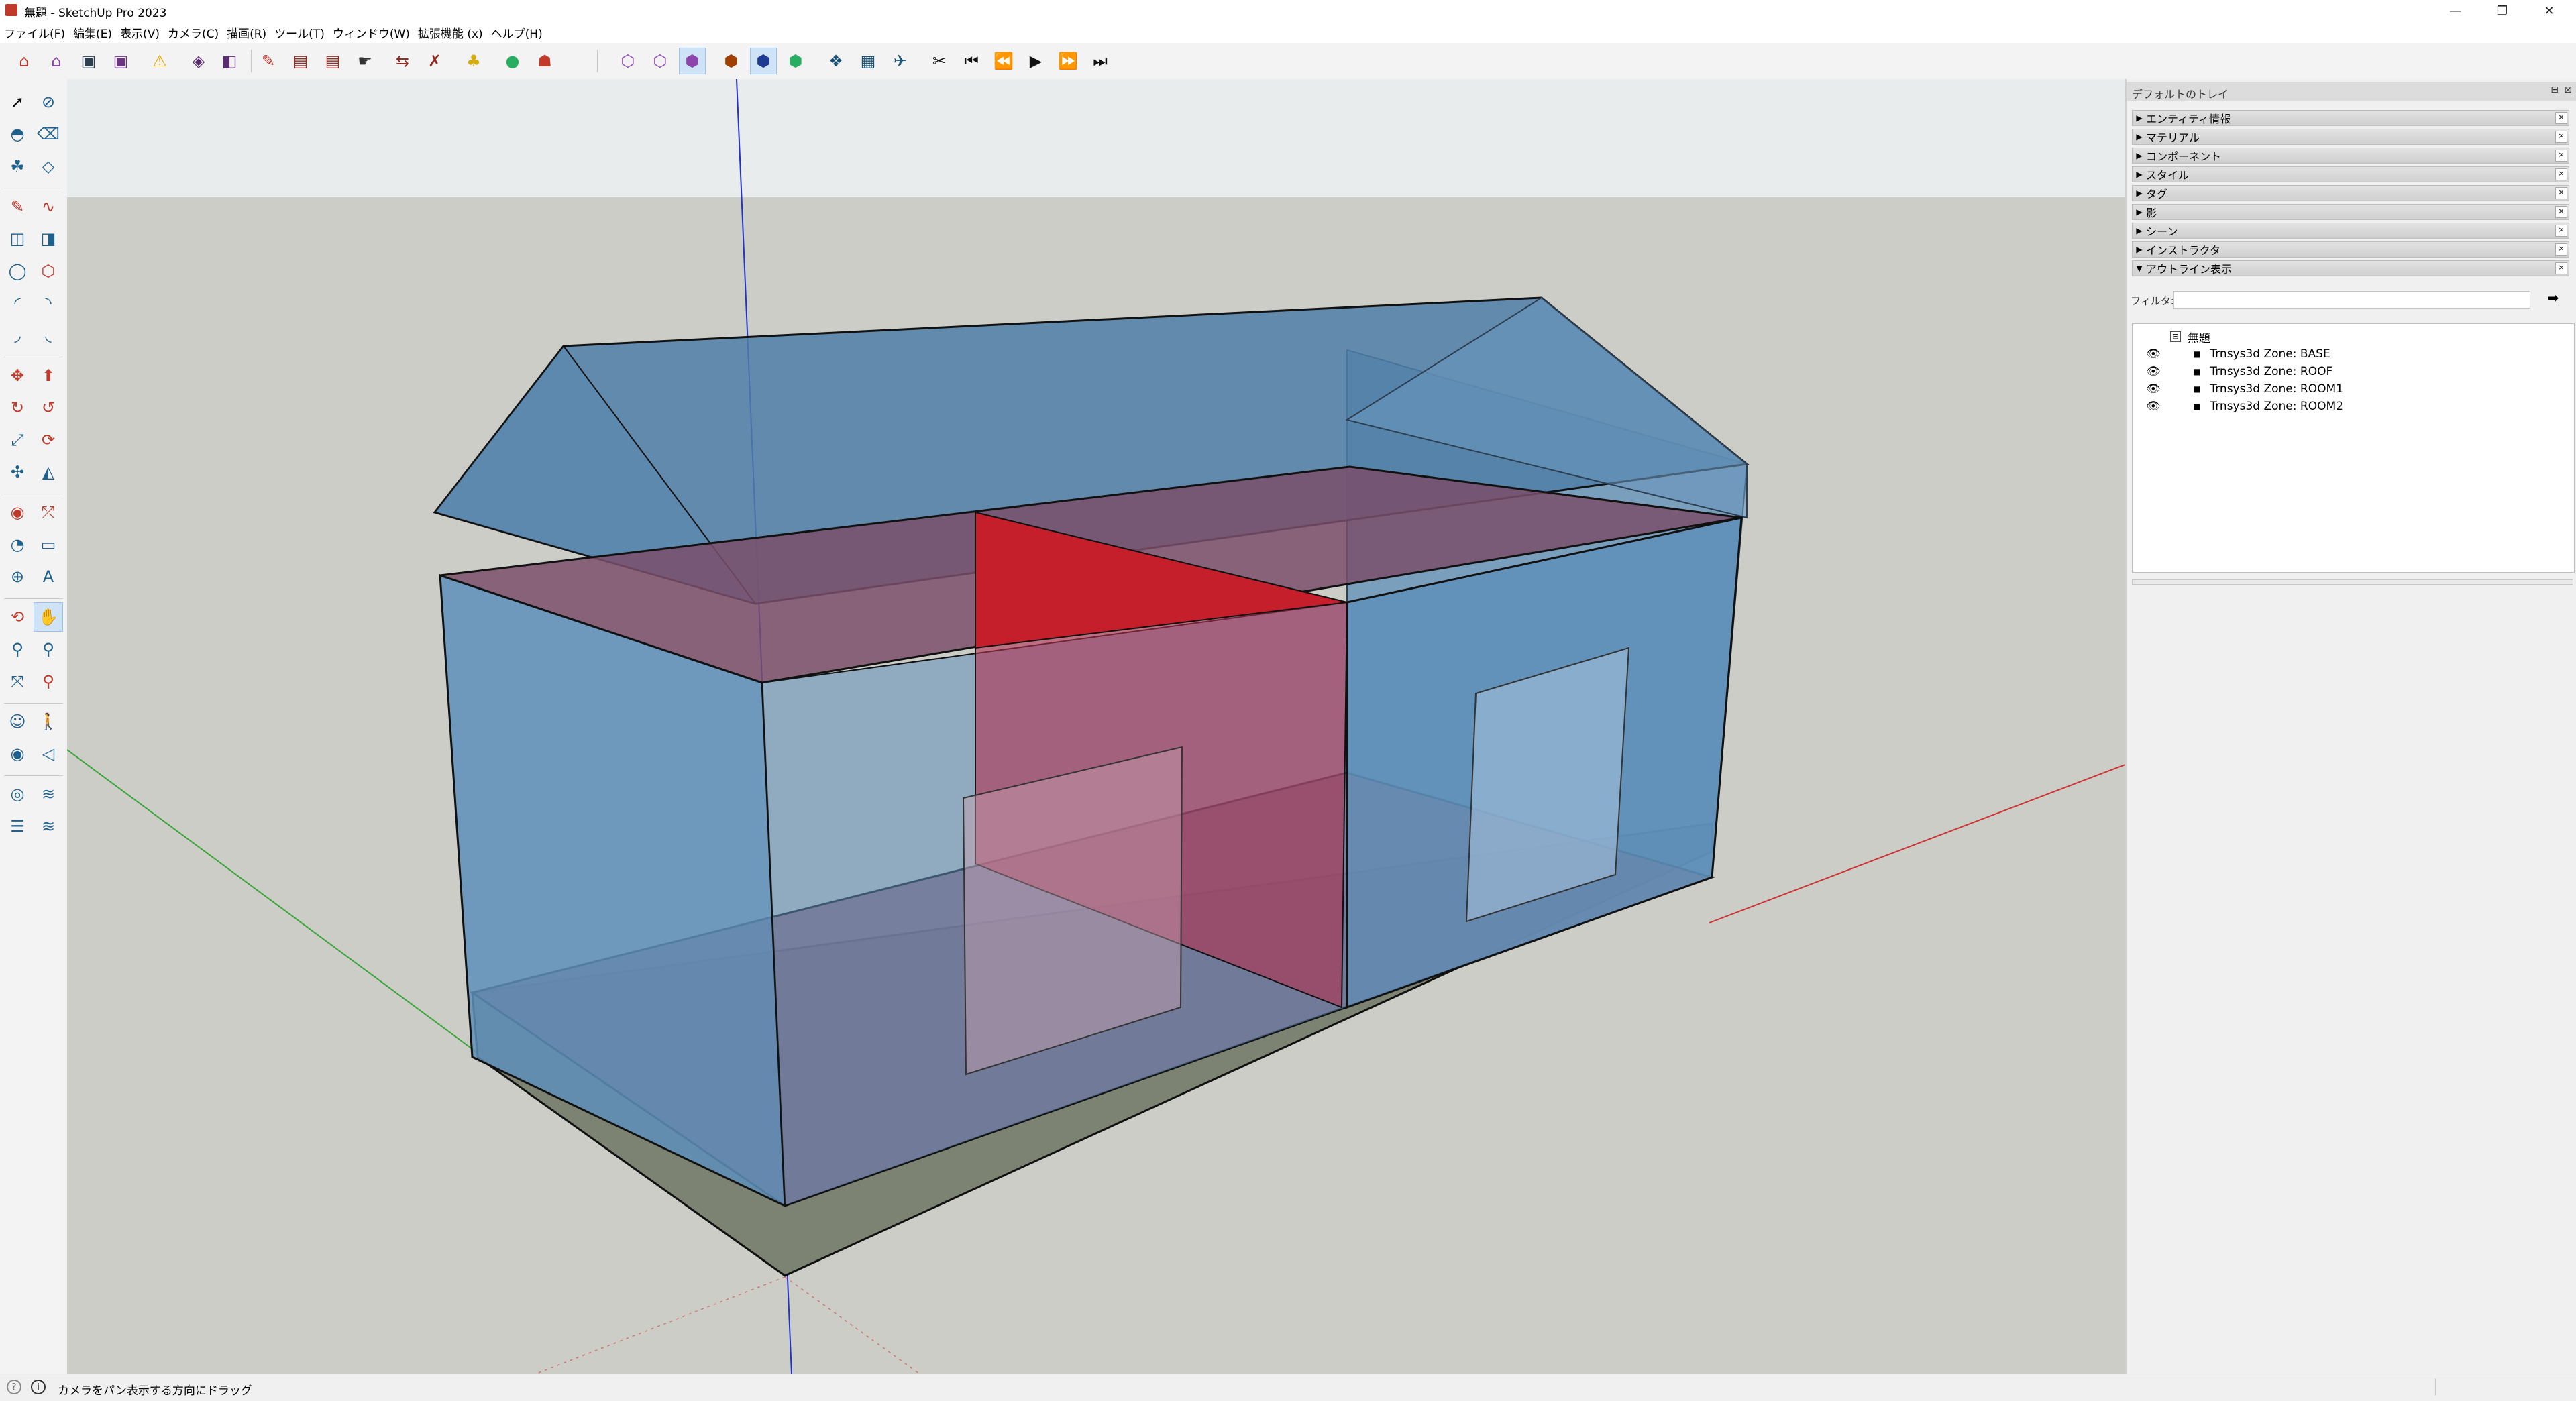  Describe the element at coordinates (48, 134) in the screenshot. I see `eraser-icon: ⌫` at that location.